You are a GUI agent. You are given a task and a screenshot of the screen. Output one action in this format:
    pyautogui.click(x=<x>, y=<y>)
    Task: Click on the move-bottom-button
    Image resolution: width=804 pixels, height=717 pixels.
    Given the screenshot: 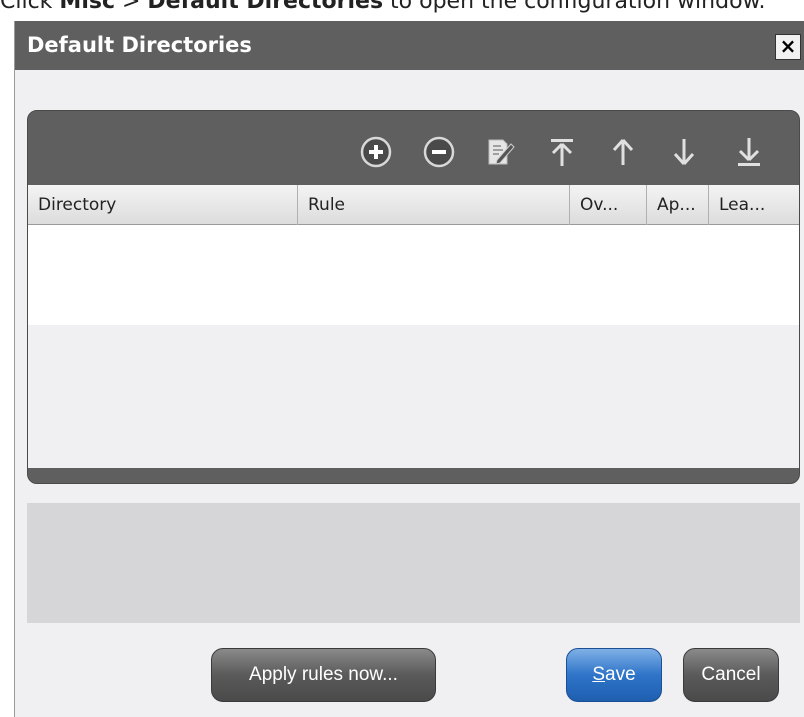 What is the action you would take?
    pyautogui.click(x=749, y=152)
    